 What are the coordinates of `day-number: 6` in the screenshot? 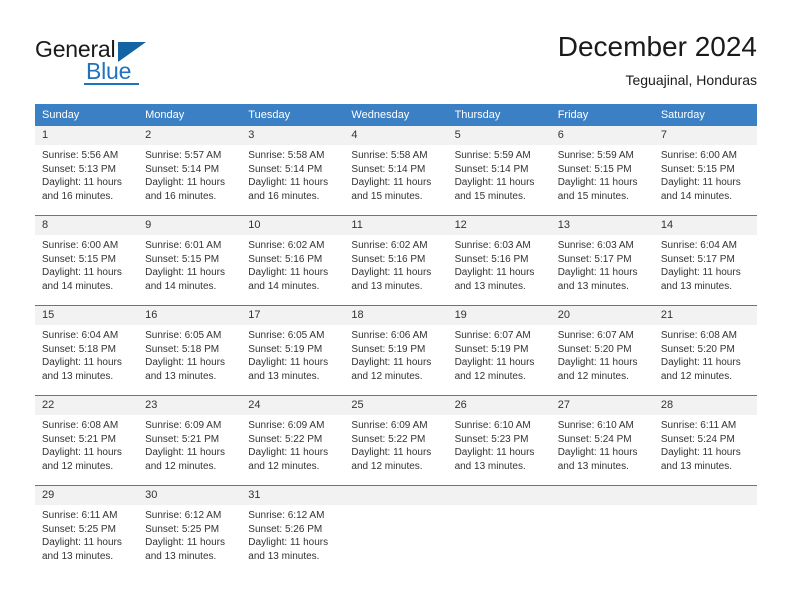 It's located at (602, 135).